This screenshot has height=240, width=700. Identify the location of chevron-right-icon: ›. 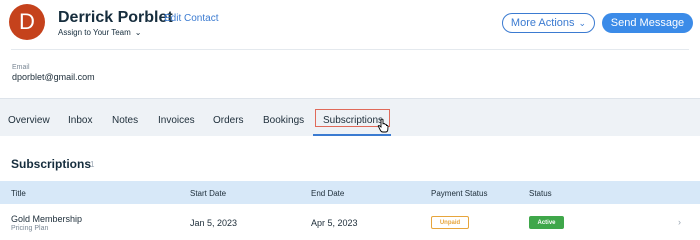
(679, 222).